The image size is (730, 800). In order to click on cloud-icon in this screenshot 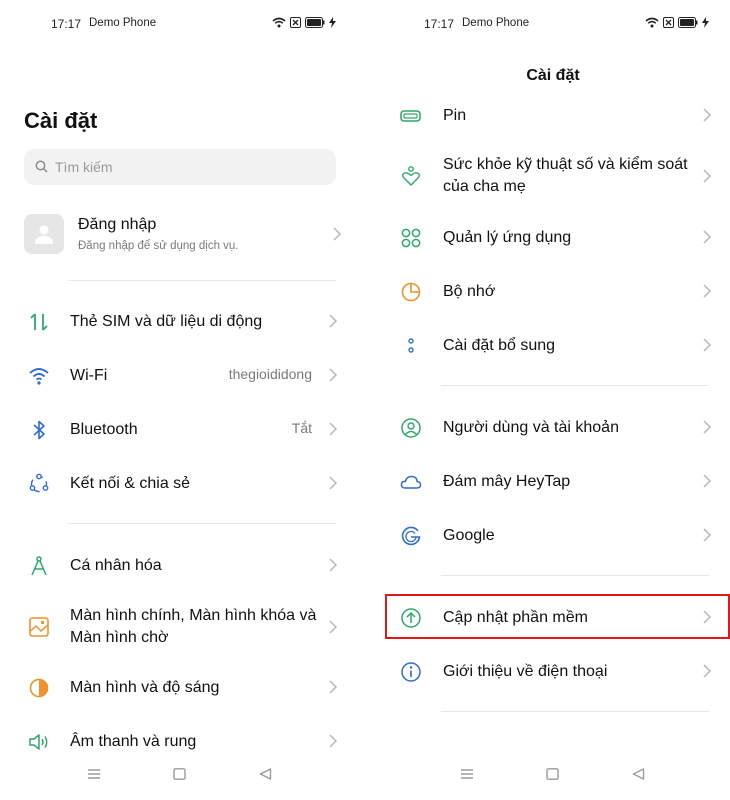, I will do `click(411, 482)`.